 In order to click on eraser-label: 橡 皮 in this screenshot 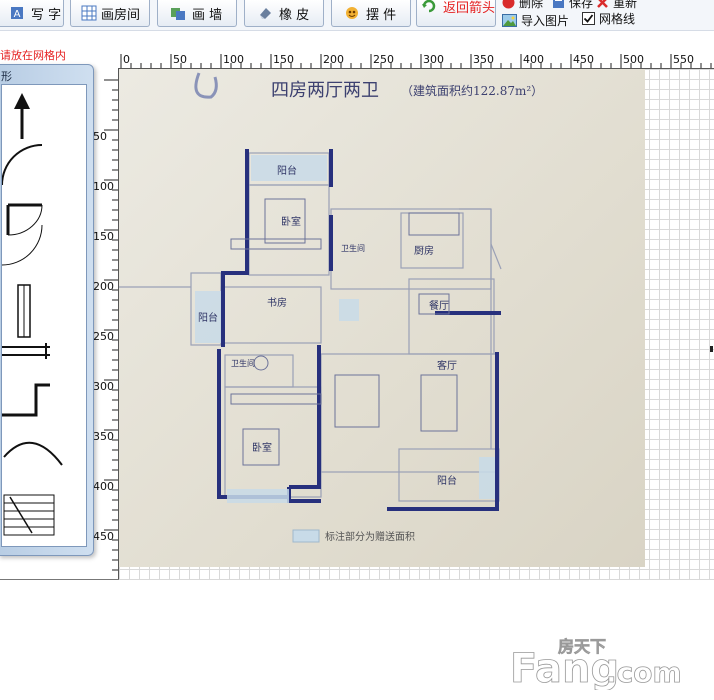, I will do `click(294, 15)`.